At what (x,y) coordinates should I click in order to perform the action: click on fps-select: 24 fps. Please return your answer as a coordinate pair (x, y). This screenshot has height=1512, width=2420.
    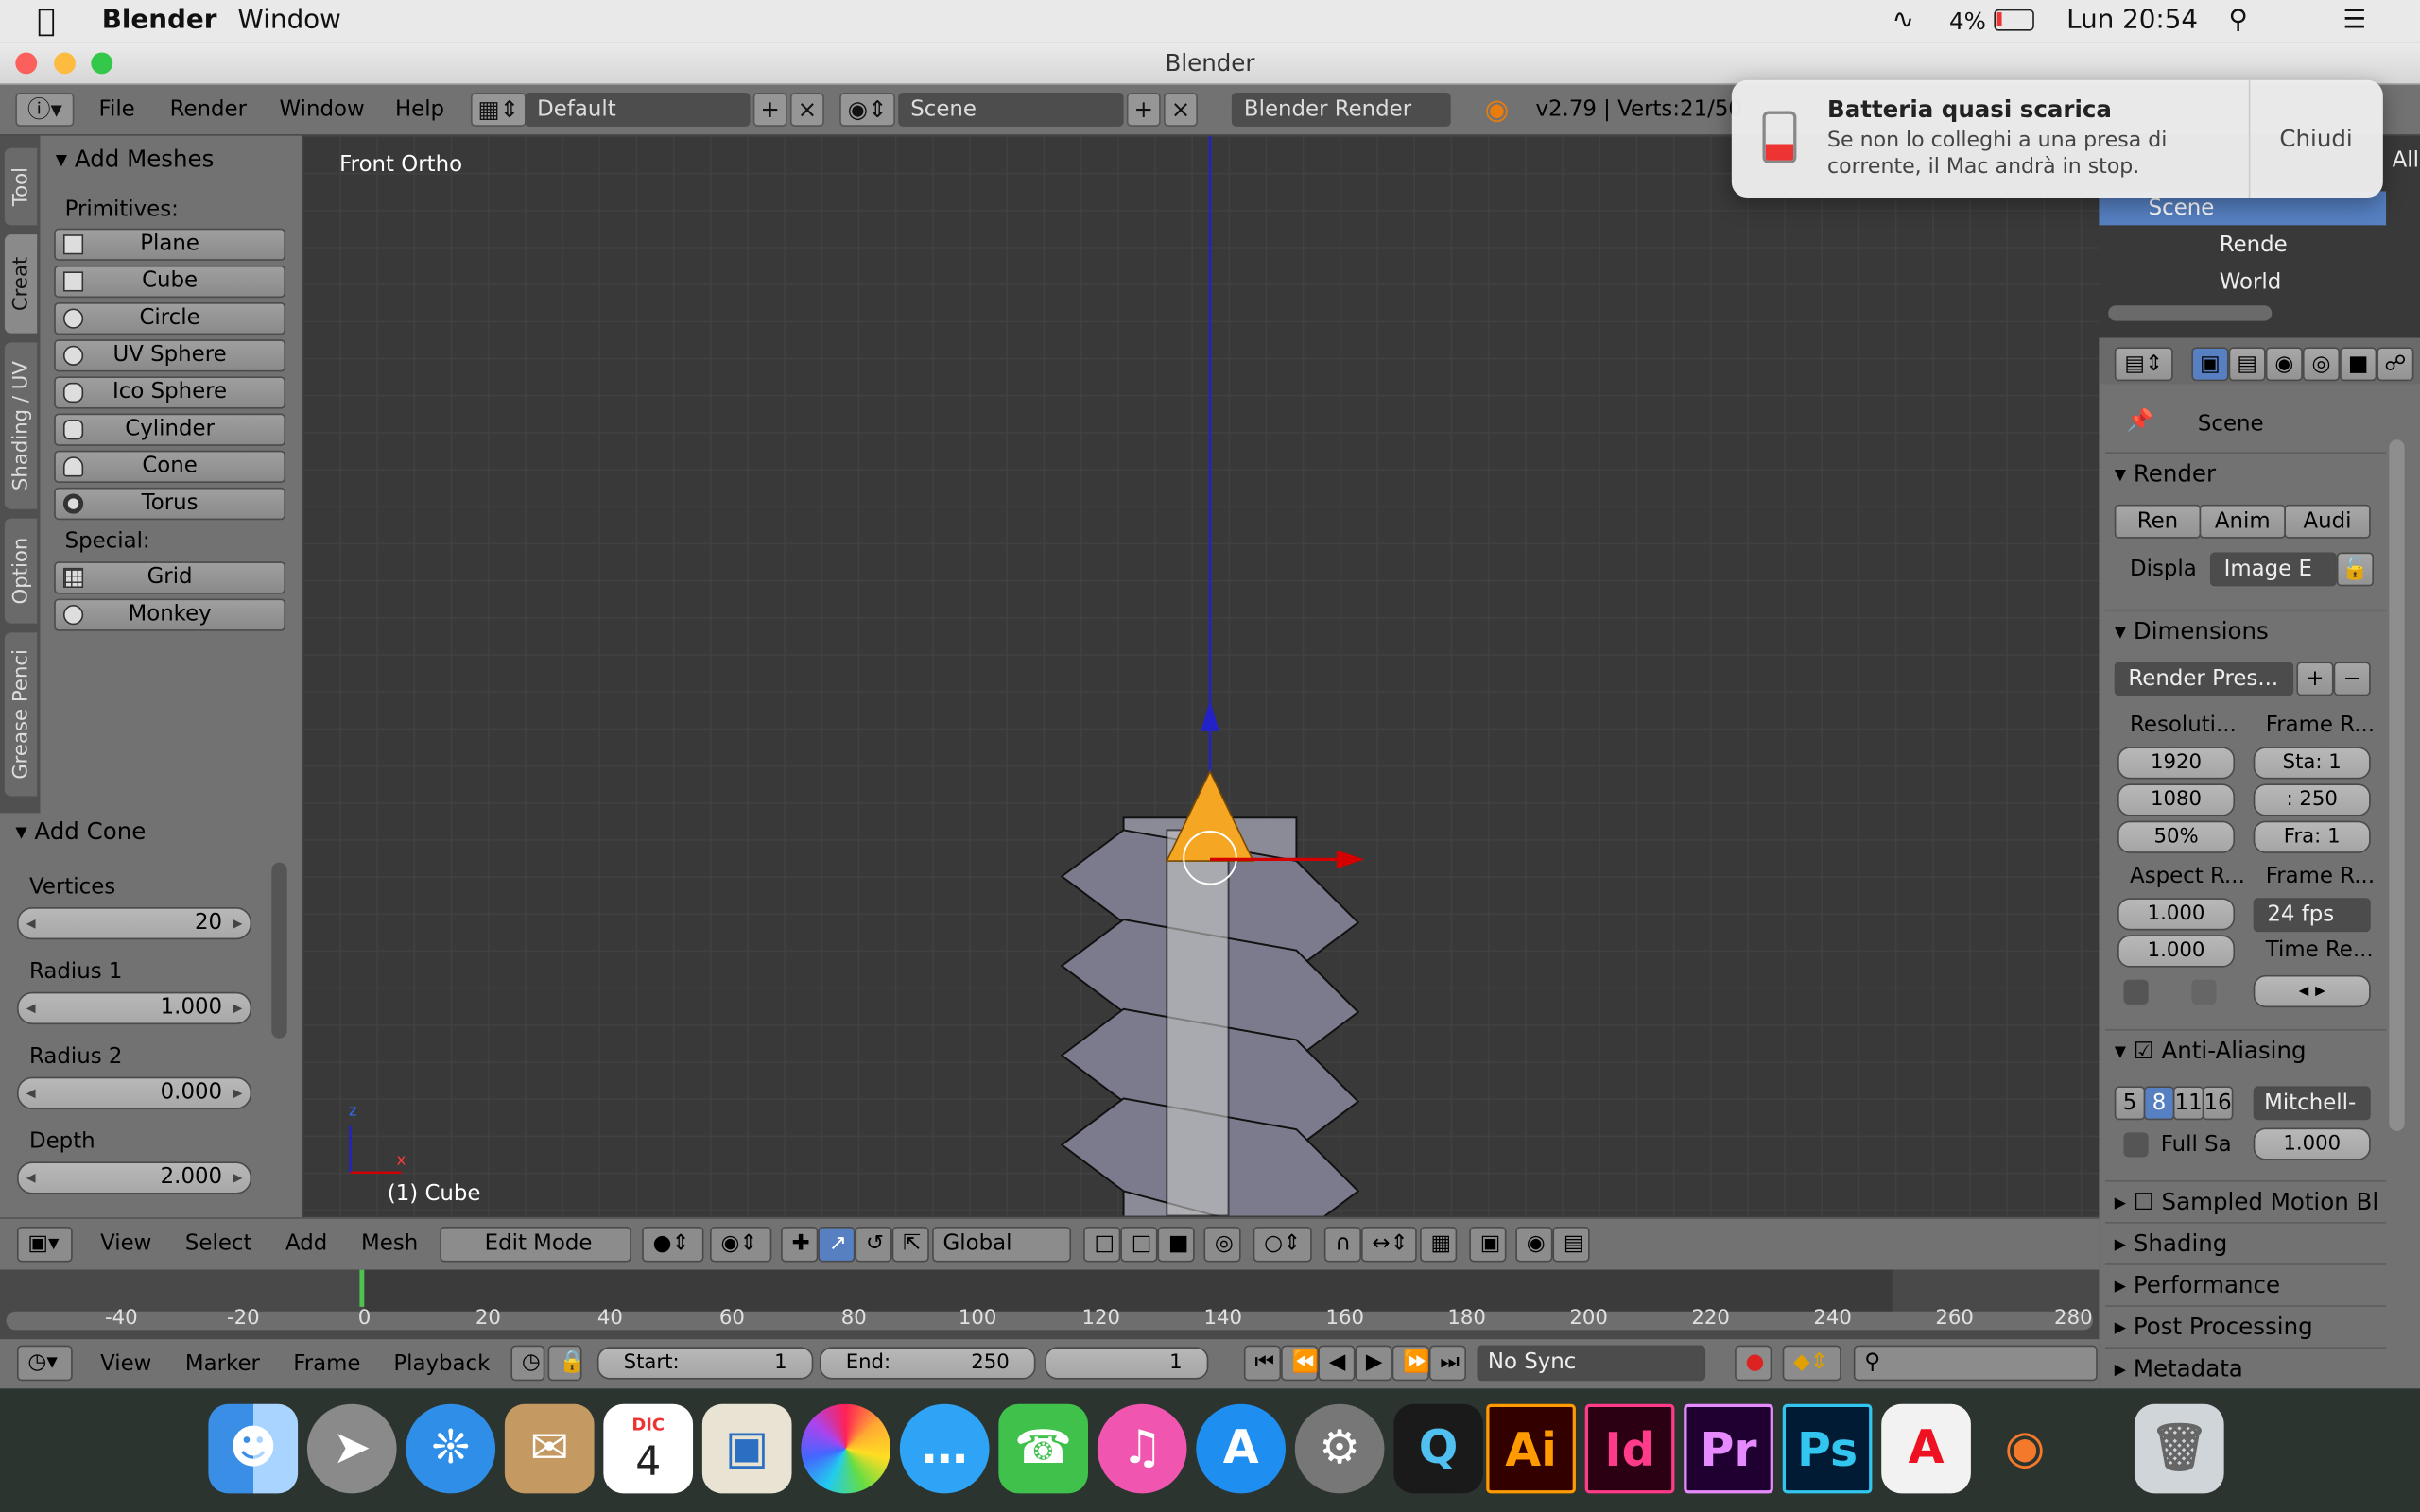
    Looking at the image, I should click on (2312, 915).